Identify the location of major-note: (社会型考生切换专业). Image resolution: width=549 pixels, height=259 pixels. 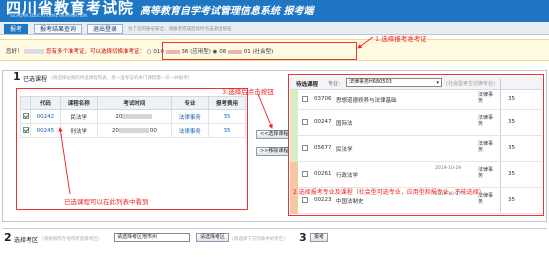
(470, 84).